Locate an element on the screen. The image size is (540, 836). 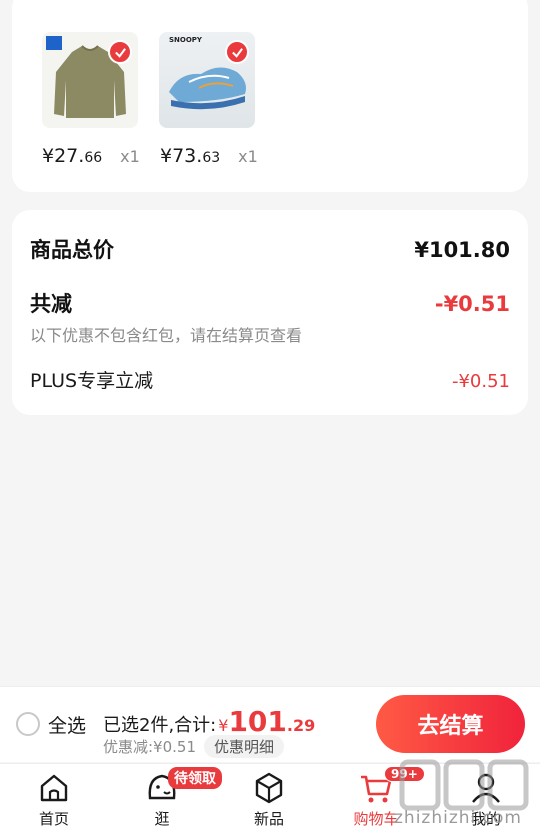
tab-new-label: 新品 is located at coordinates (268, 819).